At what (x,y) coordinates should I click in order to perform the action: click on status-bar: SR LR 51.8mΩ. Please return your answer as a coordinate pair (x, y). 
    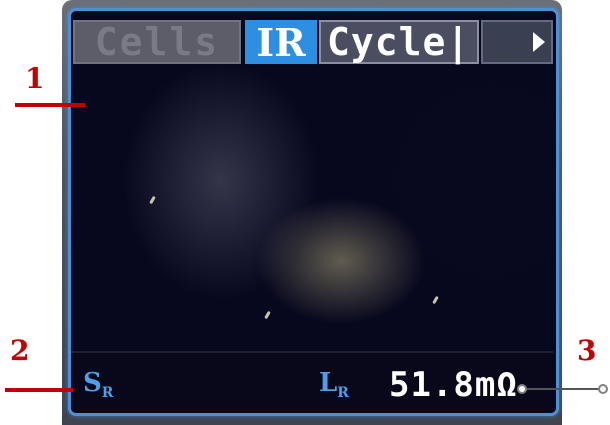
    Looking at the image, I should click on (312, 382).